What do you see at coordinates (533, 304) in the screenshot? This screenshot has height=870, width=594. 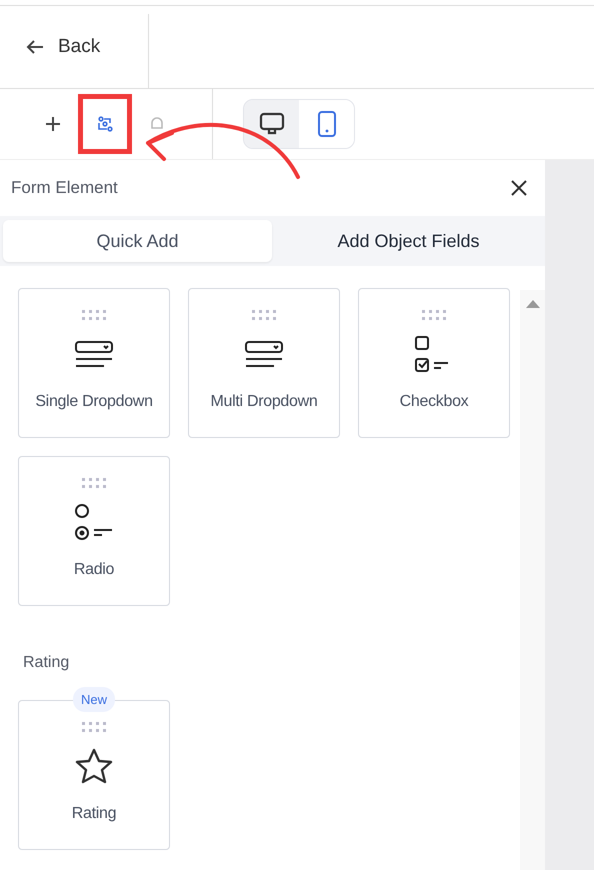 I see `scroll-up-icon` at bounding box center [533, 304].